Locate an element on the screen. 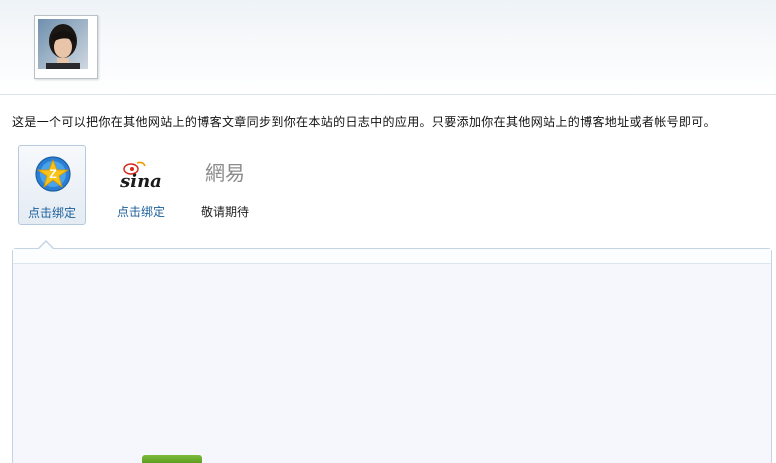 This screenshot has width=776, height=463. user-avatar is located at coordinates (66, 47).